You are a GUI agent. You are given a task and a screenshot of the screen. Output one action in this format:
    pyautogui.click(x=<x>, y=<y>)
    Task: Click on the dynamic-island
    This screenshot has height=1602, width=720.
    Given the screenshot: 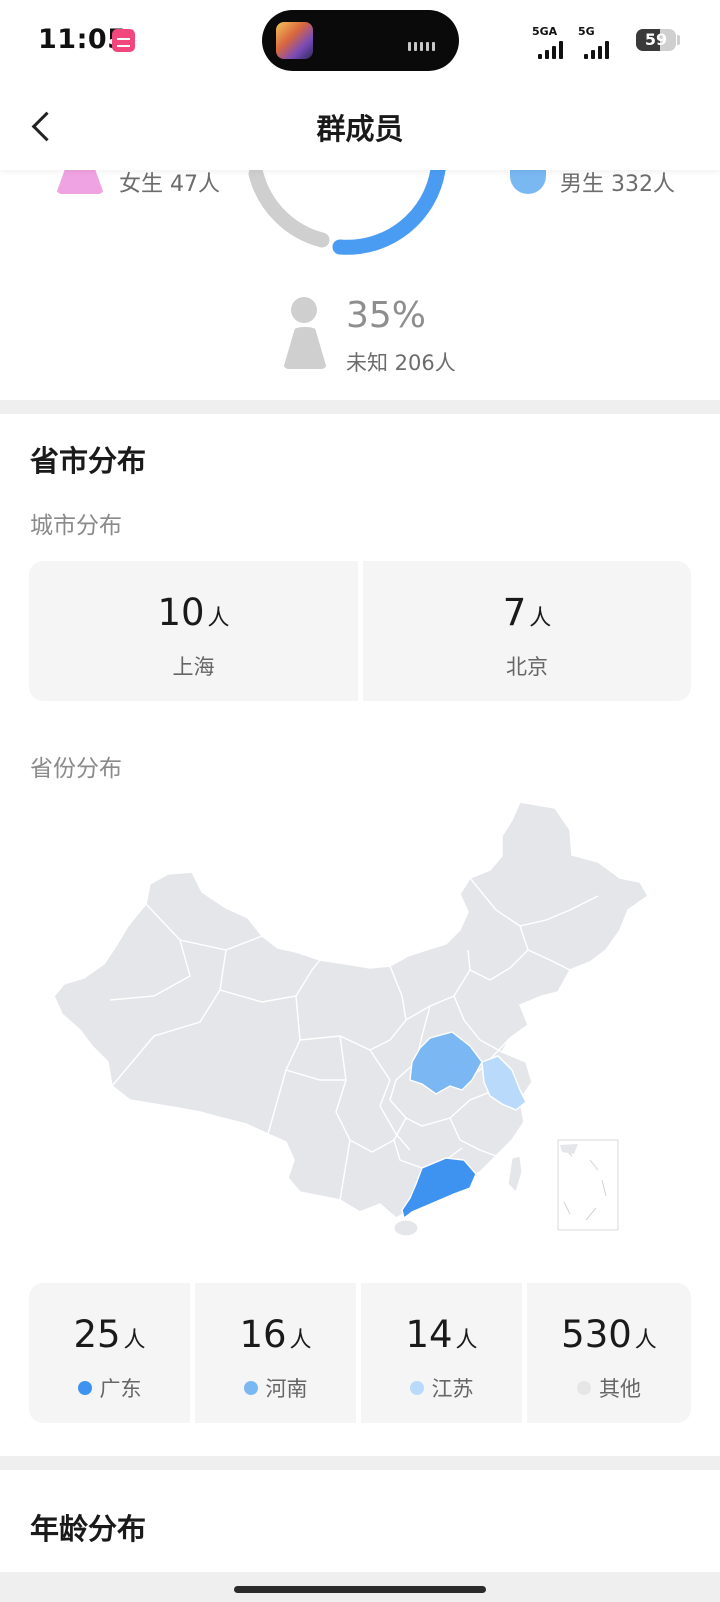 What is the action you would take?
    pyautogui.click(x=360, y=40)
    